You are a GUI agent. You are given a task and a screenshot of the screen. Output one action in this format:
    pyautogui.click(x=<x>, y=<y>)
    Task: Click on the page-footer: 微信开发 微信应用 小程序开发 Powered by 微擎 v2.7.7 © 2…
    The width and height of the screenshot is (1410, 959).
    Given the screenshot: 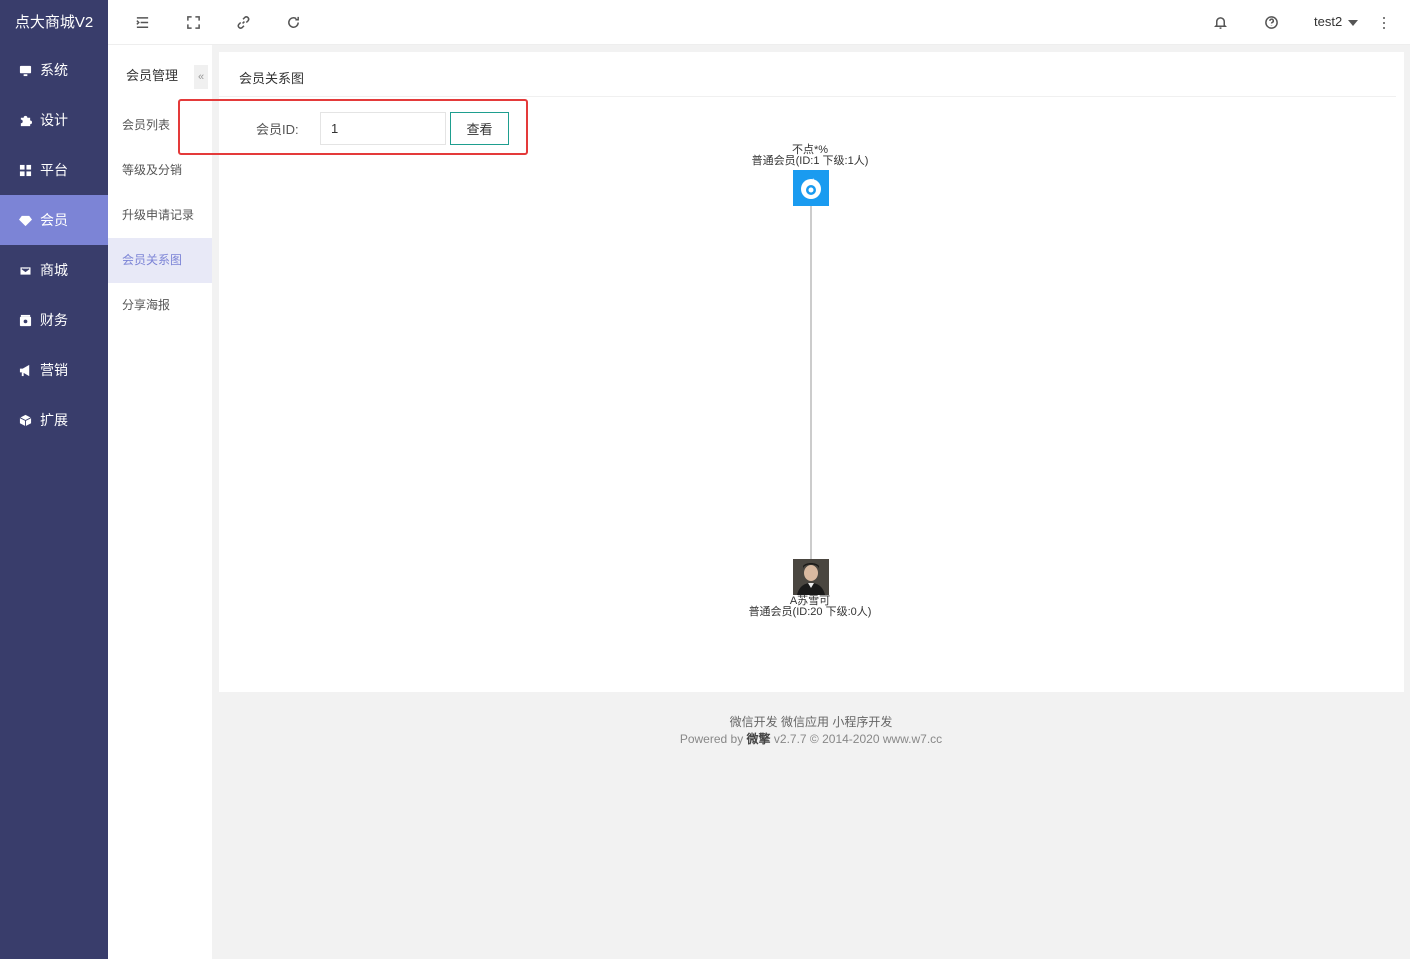 What is the action you would take?
    pyautogui.click(x=811, y=731)
    